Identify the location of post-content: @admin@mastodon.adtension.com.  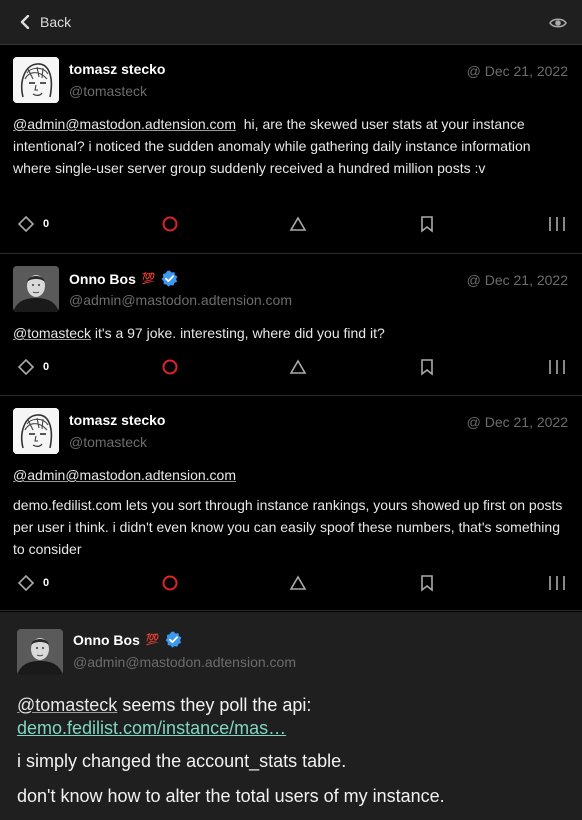
(291, 475).